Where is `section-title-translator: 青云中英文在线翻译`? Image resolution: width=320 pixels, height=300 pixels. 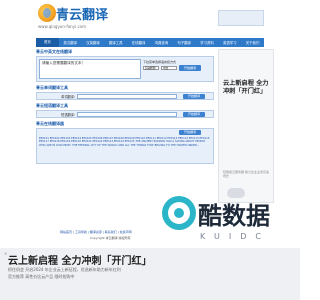
section-title-translator: 青云中英文在线翻译 is located at coordinates (54, 51).